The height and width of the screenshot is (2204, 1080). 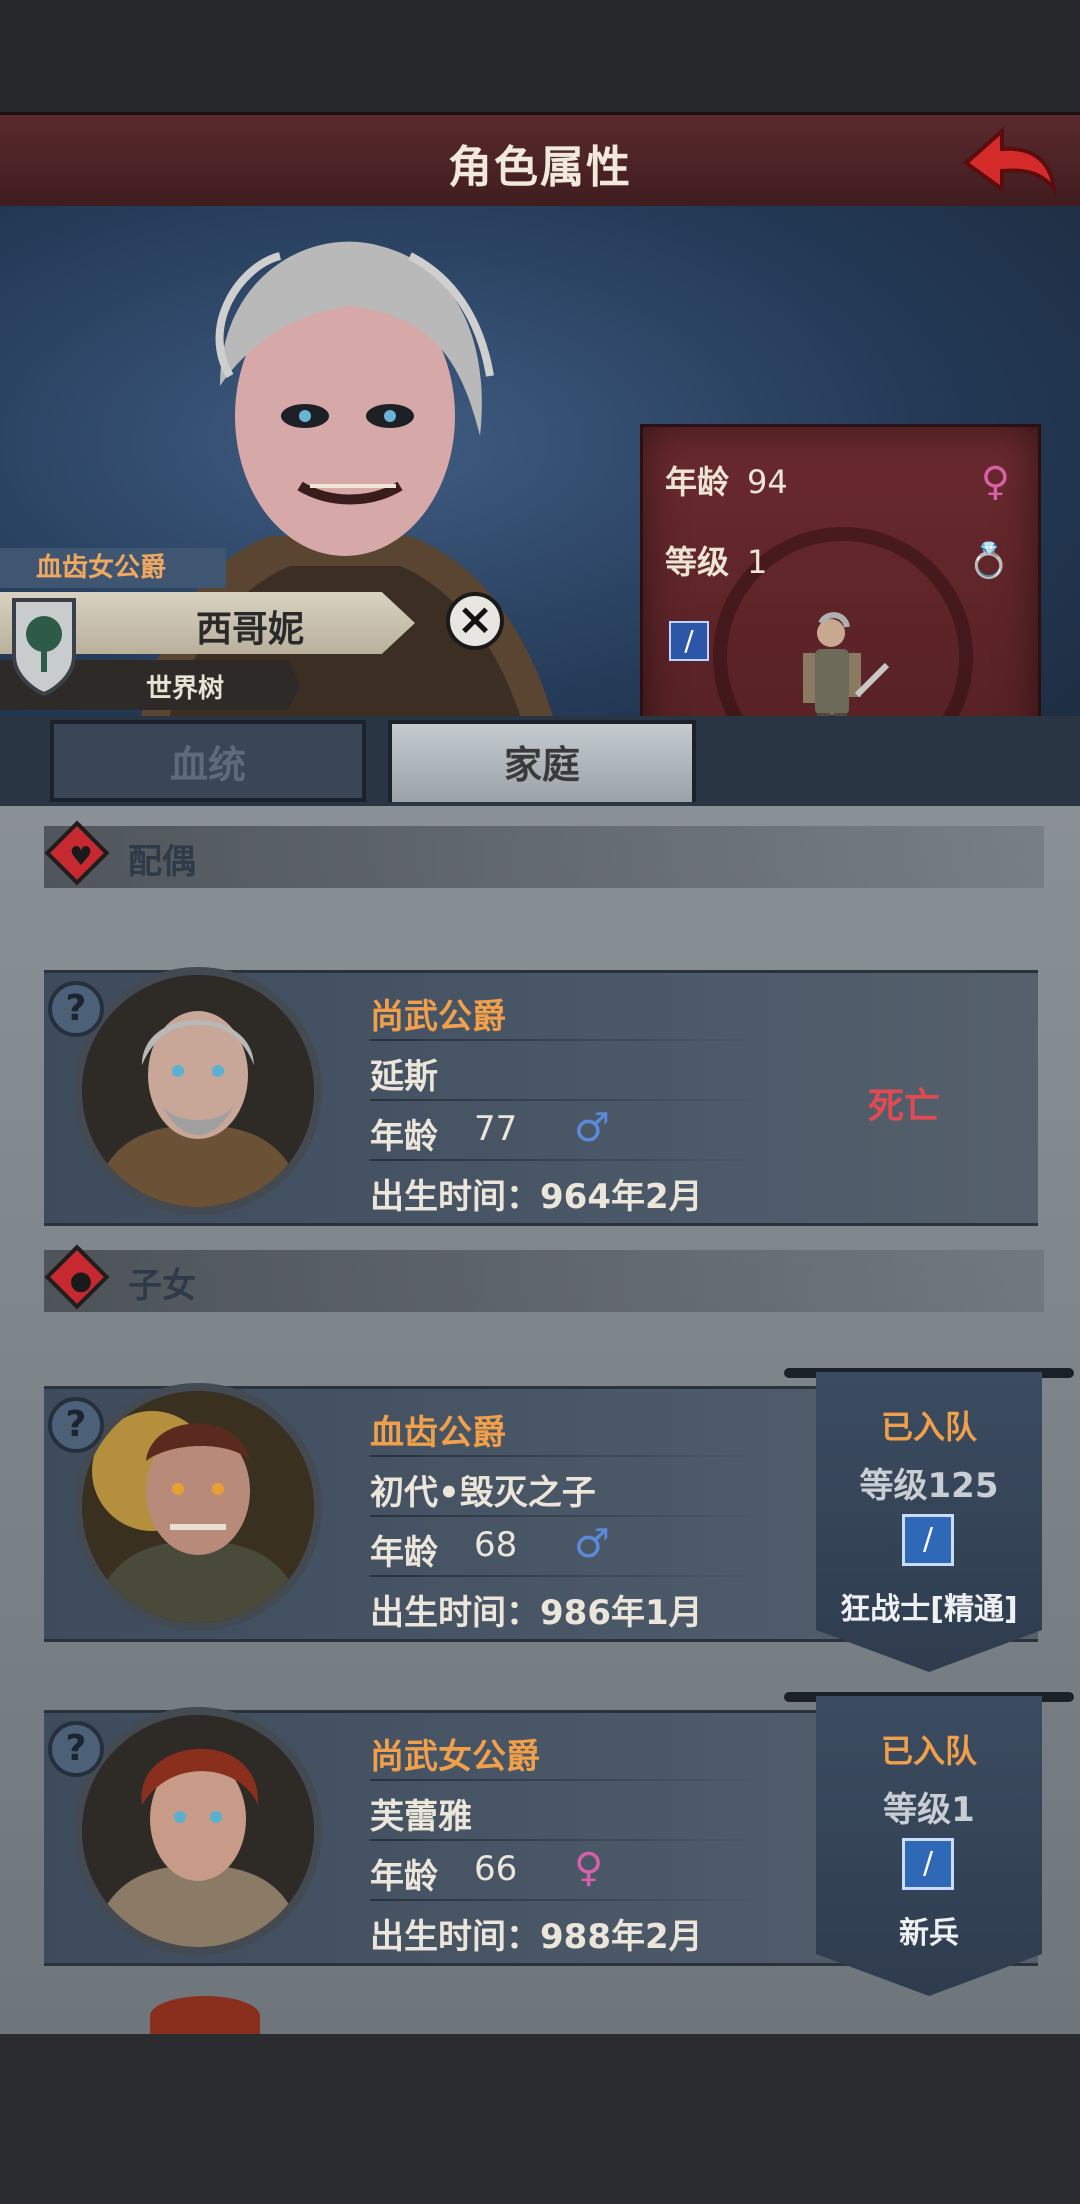 What do you see at coordinates (496, 1869) in the screenshot?
I see `child-age: 66` at bounding box center [496, 1869].